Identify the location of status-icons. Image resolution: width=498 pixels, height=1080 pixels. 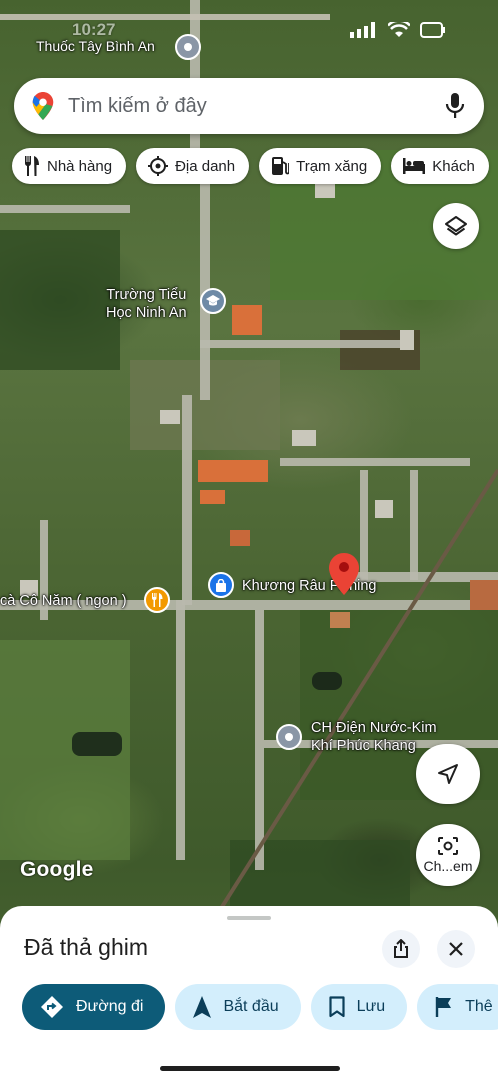
(398, 30).